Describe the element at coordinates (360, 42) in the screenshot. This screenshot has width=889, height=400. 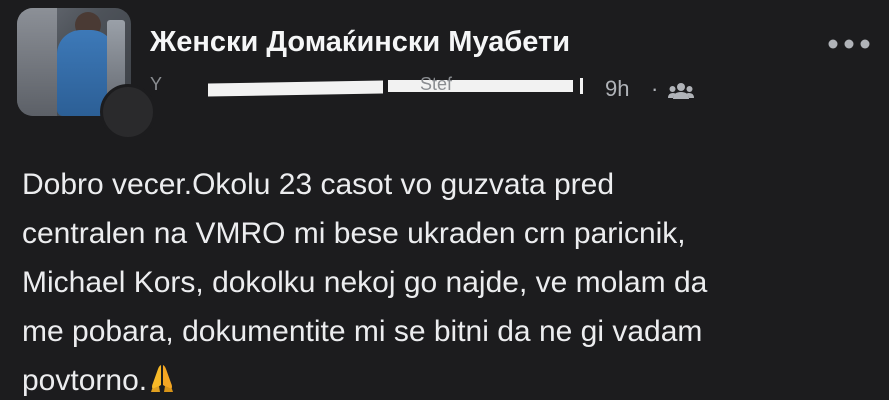
I see `group-name: Женски Домаќински Муабети` at that location.